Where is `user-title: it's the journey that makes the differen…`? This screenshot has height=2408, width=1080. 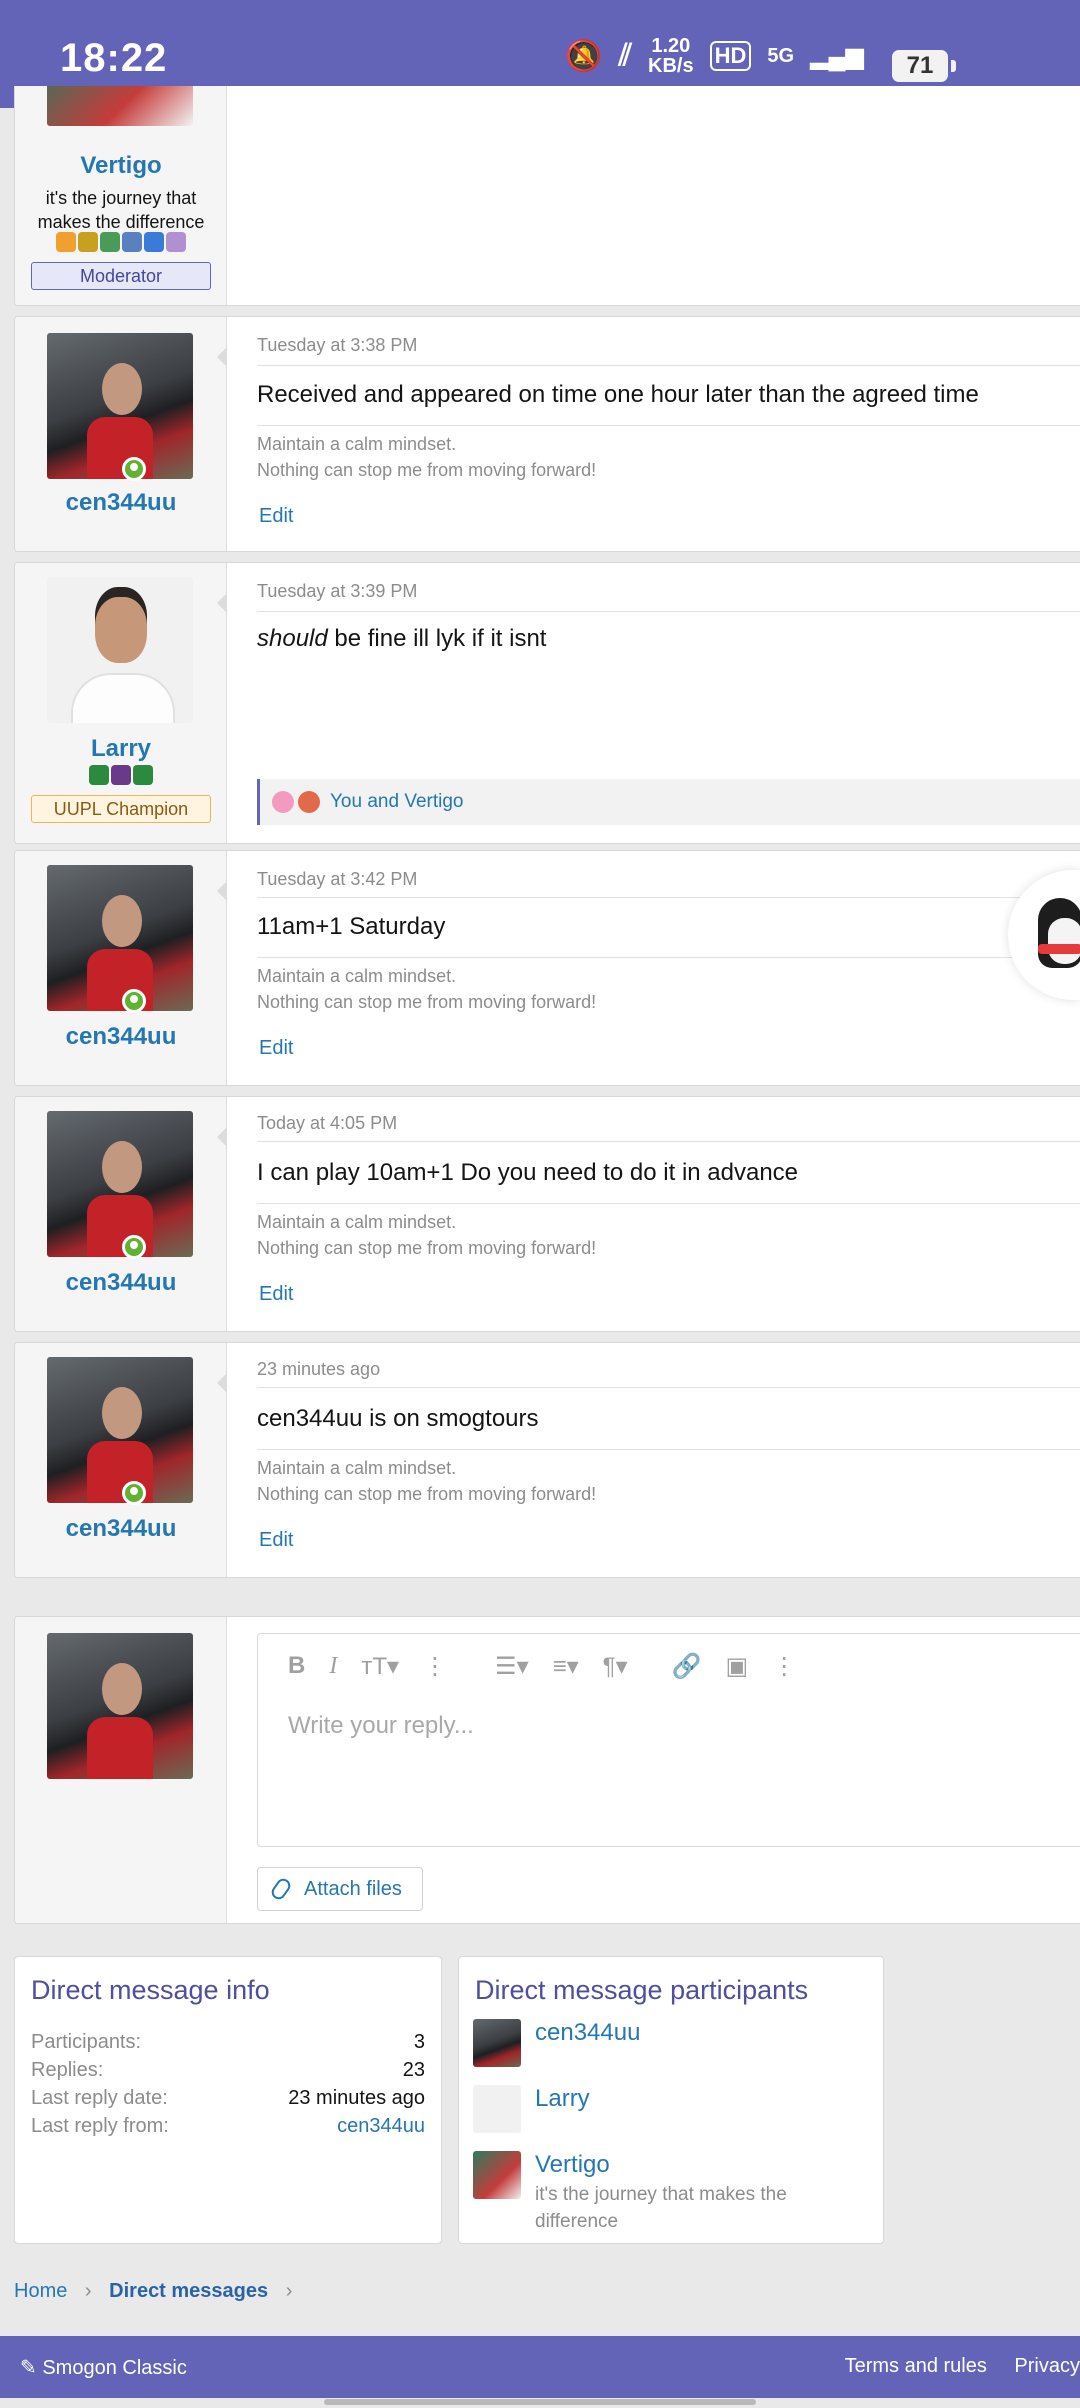
user-title: it's the journey that makes the differen… is located at coordinates (121, 210).